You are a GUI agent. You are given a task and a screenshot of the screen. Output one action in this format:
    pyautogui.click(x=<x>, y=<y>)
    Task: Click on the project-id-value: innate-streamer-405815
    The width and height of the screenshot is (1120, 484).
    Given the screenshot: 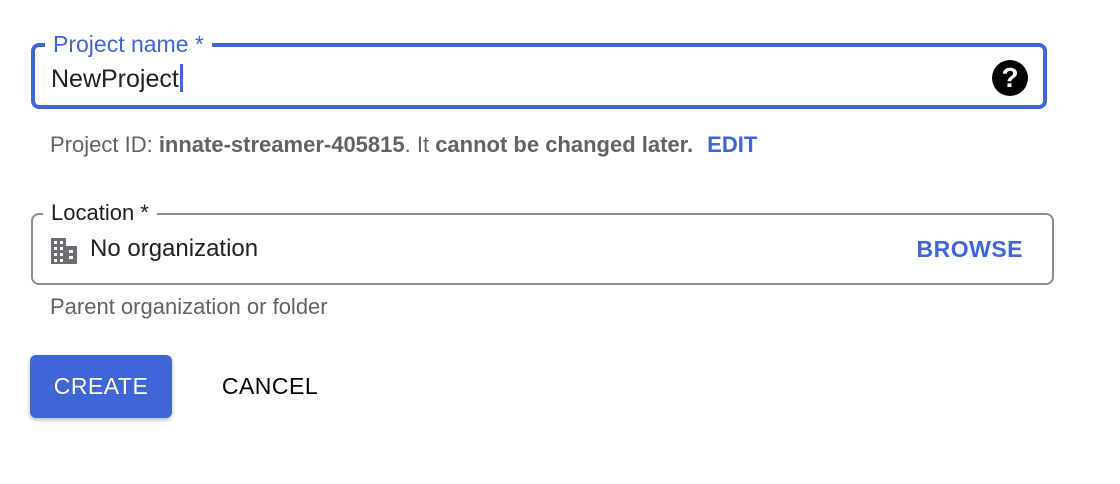 What is the action you would take?
    pyautogui.click(x=281, y=144)
    